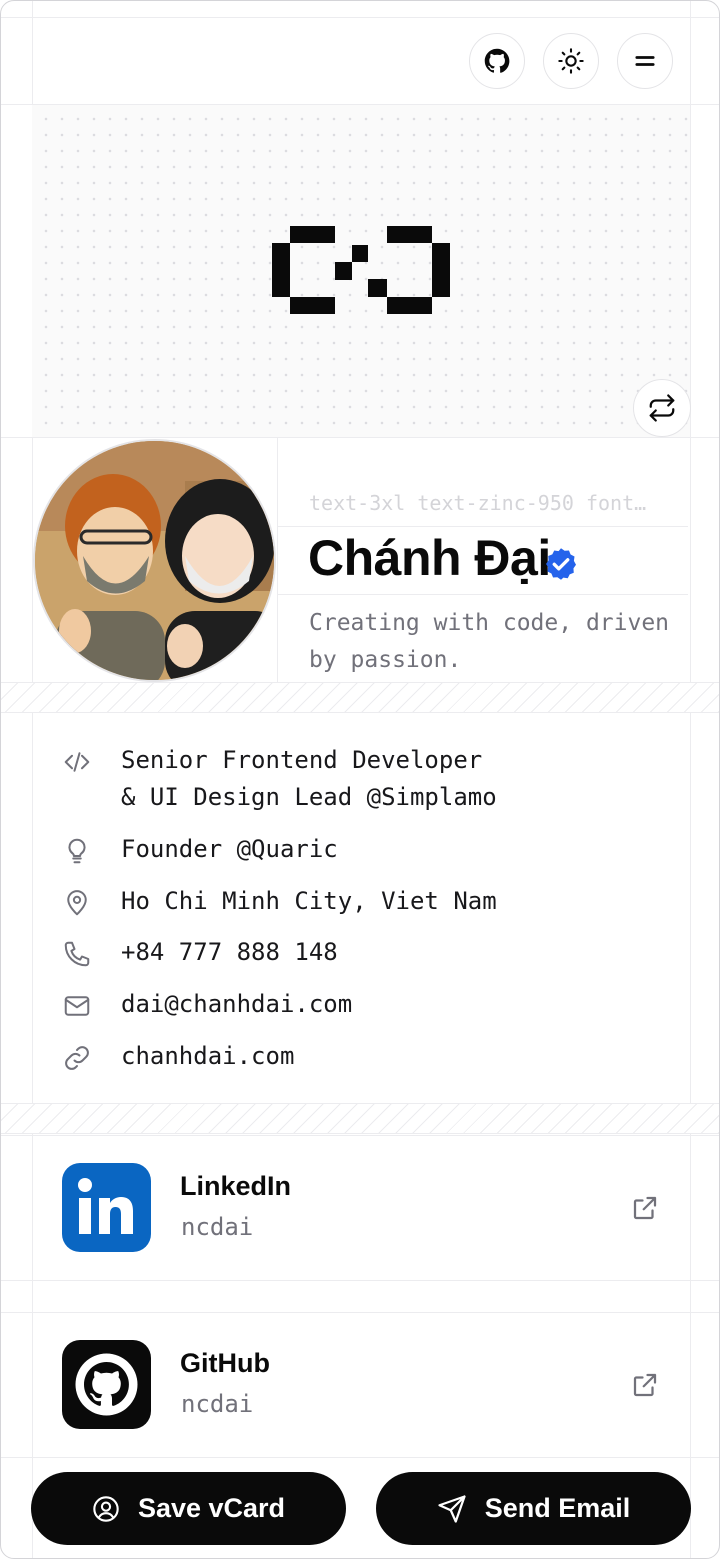  What do you see at coordinates (77, 1058) in the screenshot?
I see `link-icon` at bounding box center [77, 1058].